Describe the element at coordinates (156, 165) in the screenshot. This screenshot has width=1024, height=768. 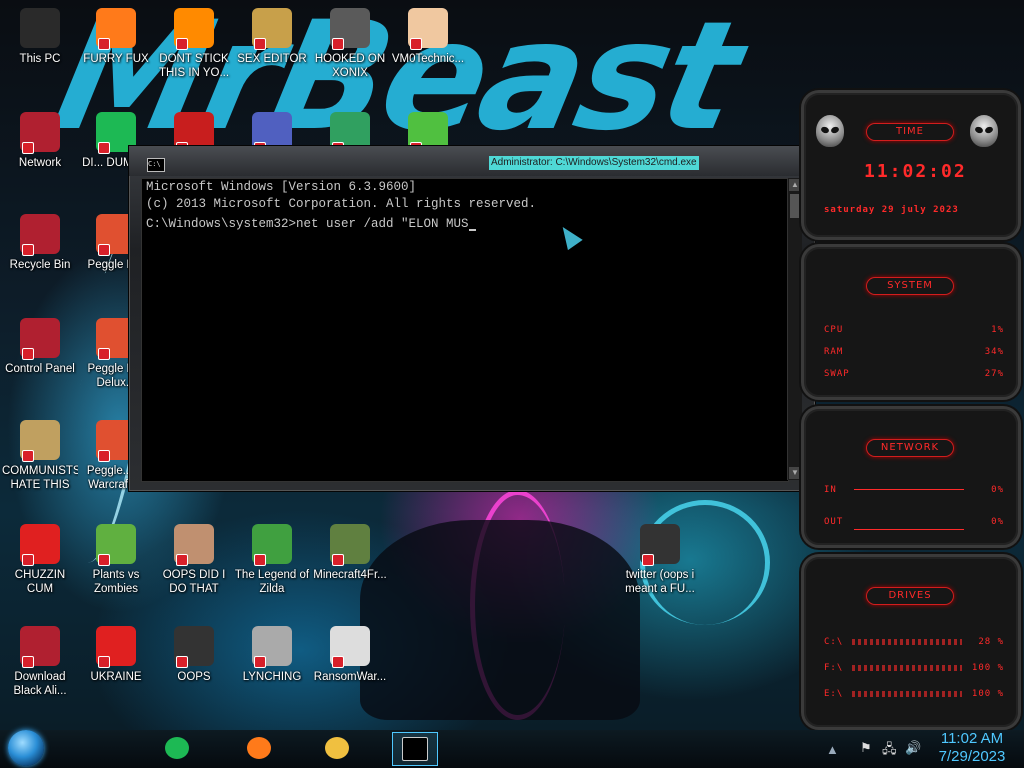
I see `cmd-window-icon: C:\` at that location.